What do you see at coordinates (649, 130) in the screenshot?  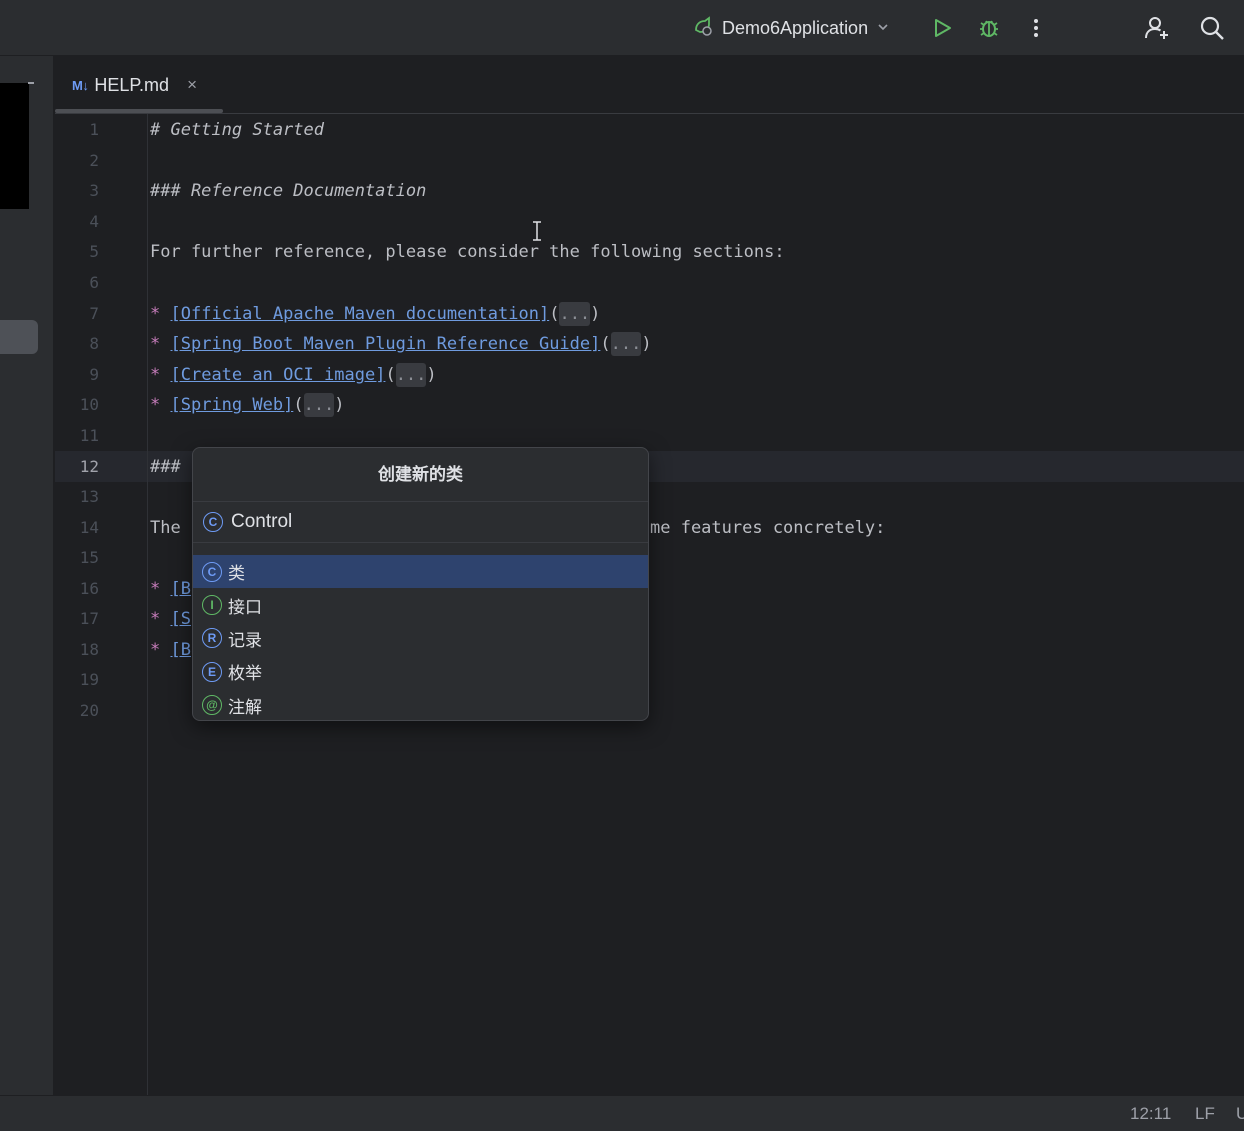 I see `code-line: 1 # Getting Started` at bounding box center [649, 130].